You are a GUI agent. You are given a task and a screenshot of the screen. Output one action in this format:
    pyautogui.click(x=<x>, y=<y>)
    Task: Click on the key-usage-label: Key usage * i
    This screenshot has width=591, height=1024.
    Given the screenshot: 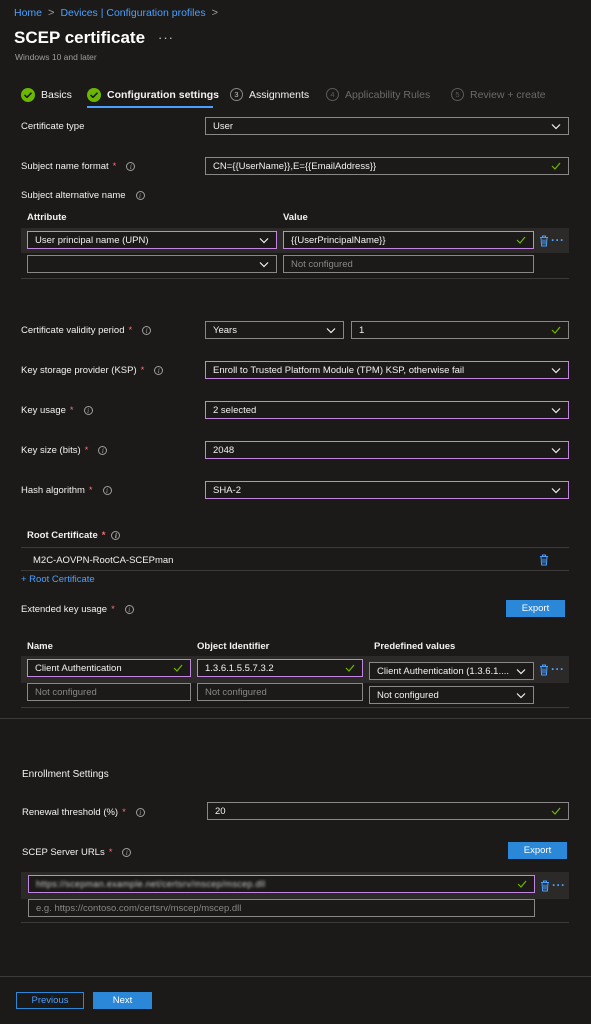 What is the action you would take?
    pyautogui.click(x=57, y=410)
    